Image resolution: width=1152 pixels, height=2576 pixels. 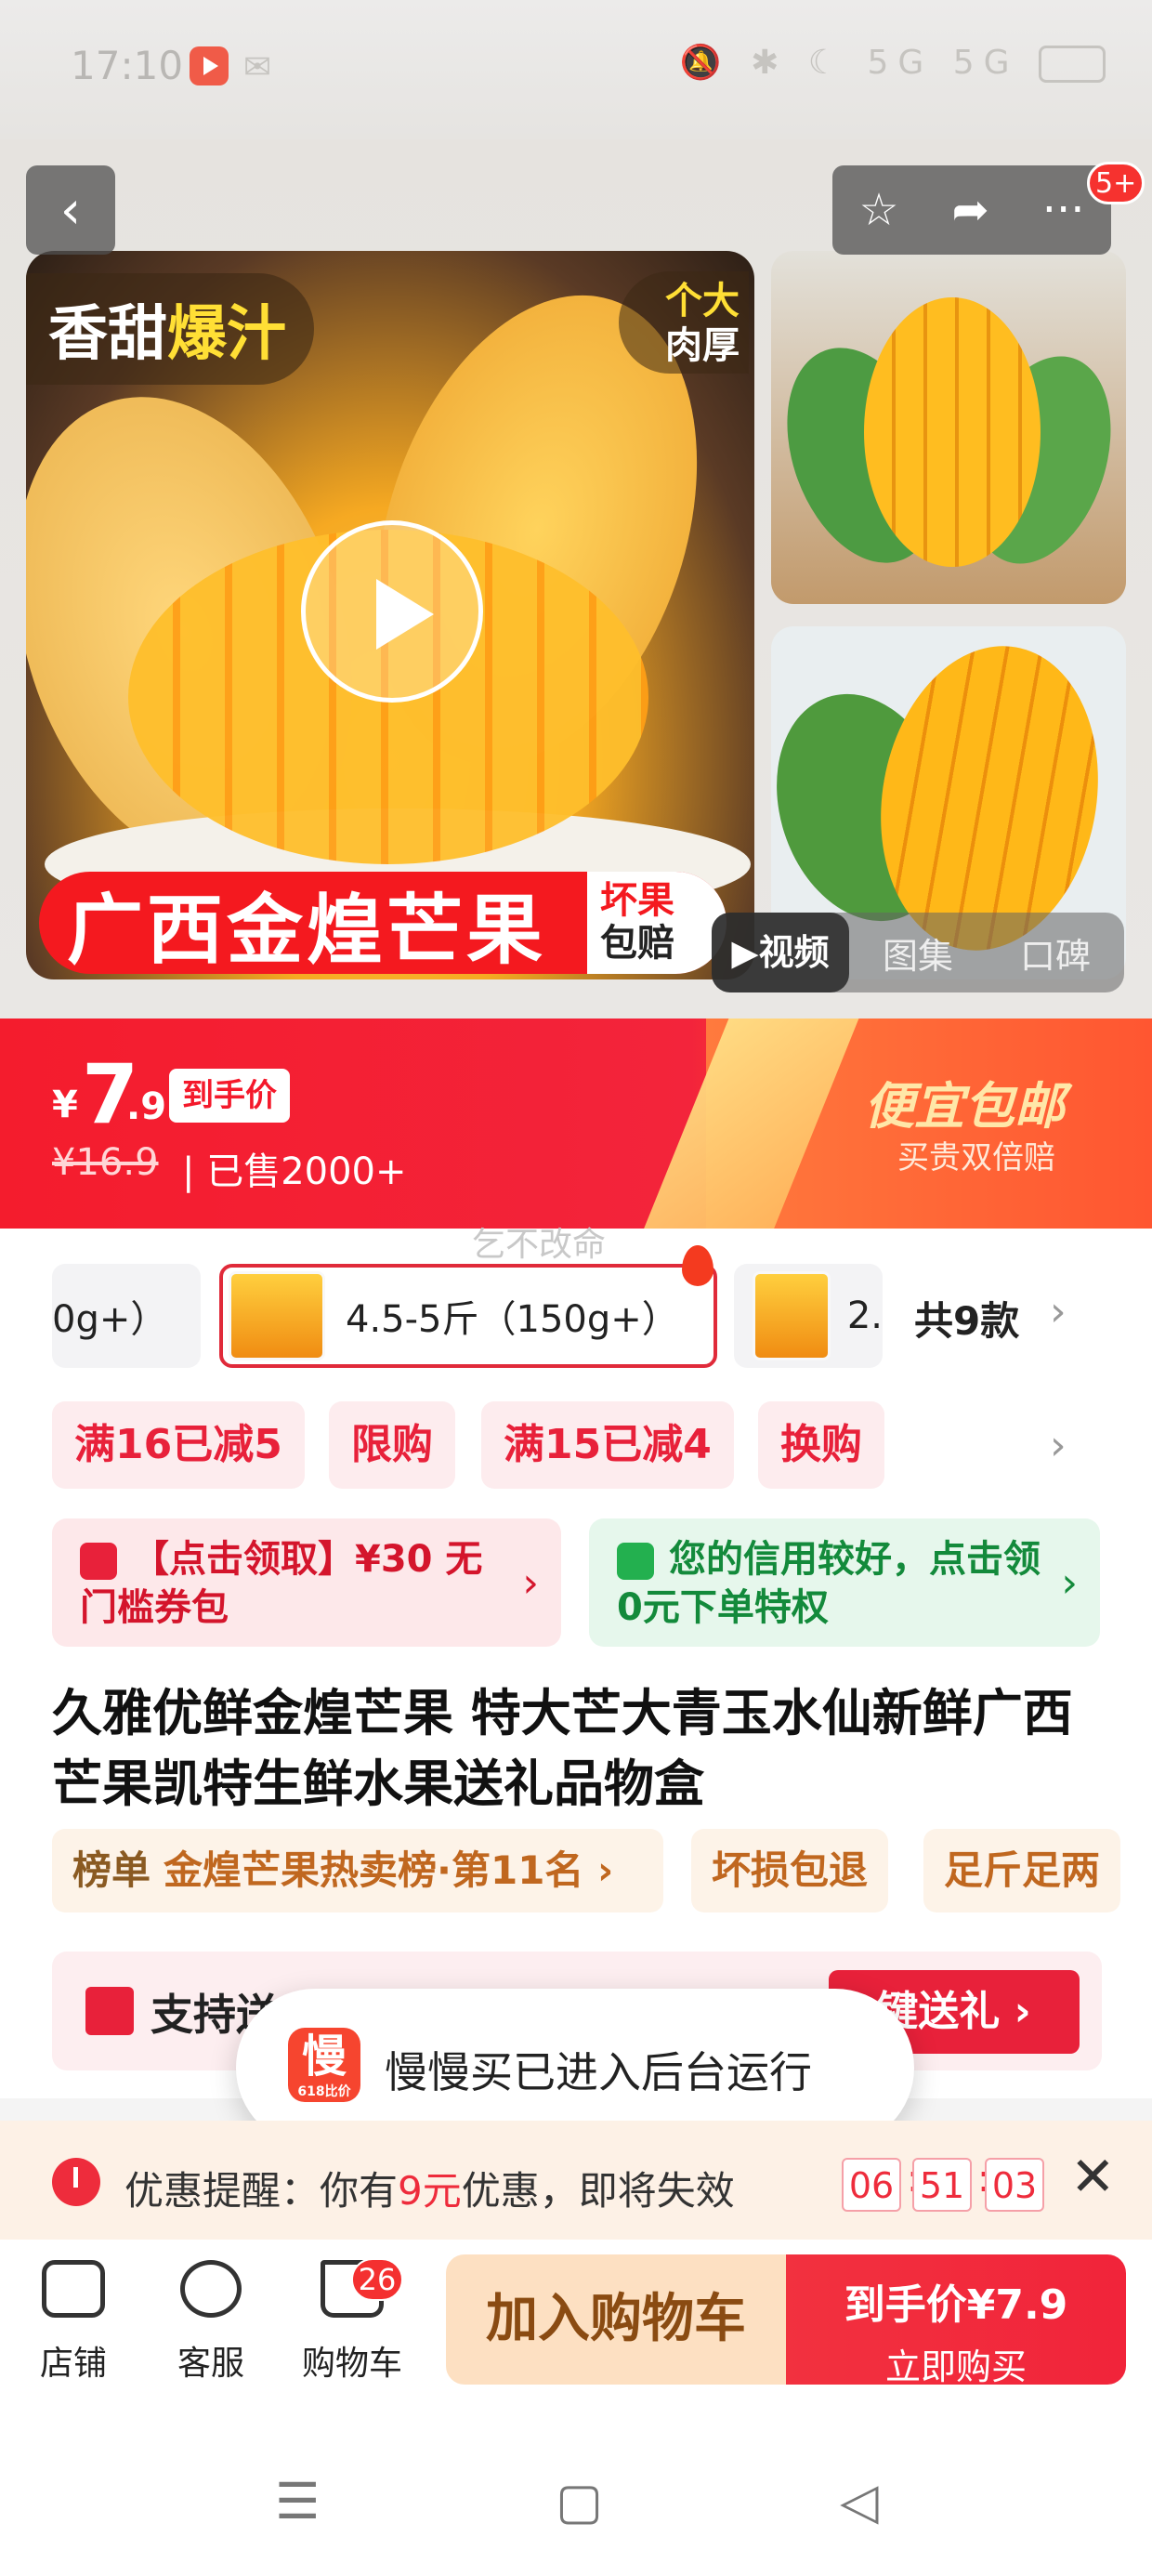 I want to click on corner-tag-2: 肉厚, so click(x=702, y=345).